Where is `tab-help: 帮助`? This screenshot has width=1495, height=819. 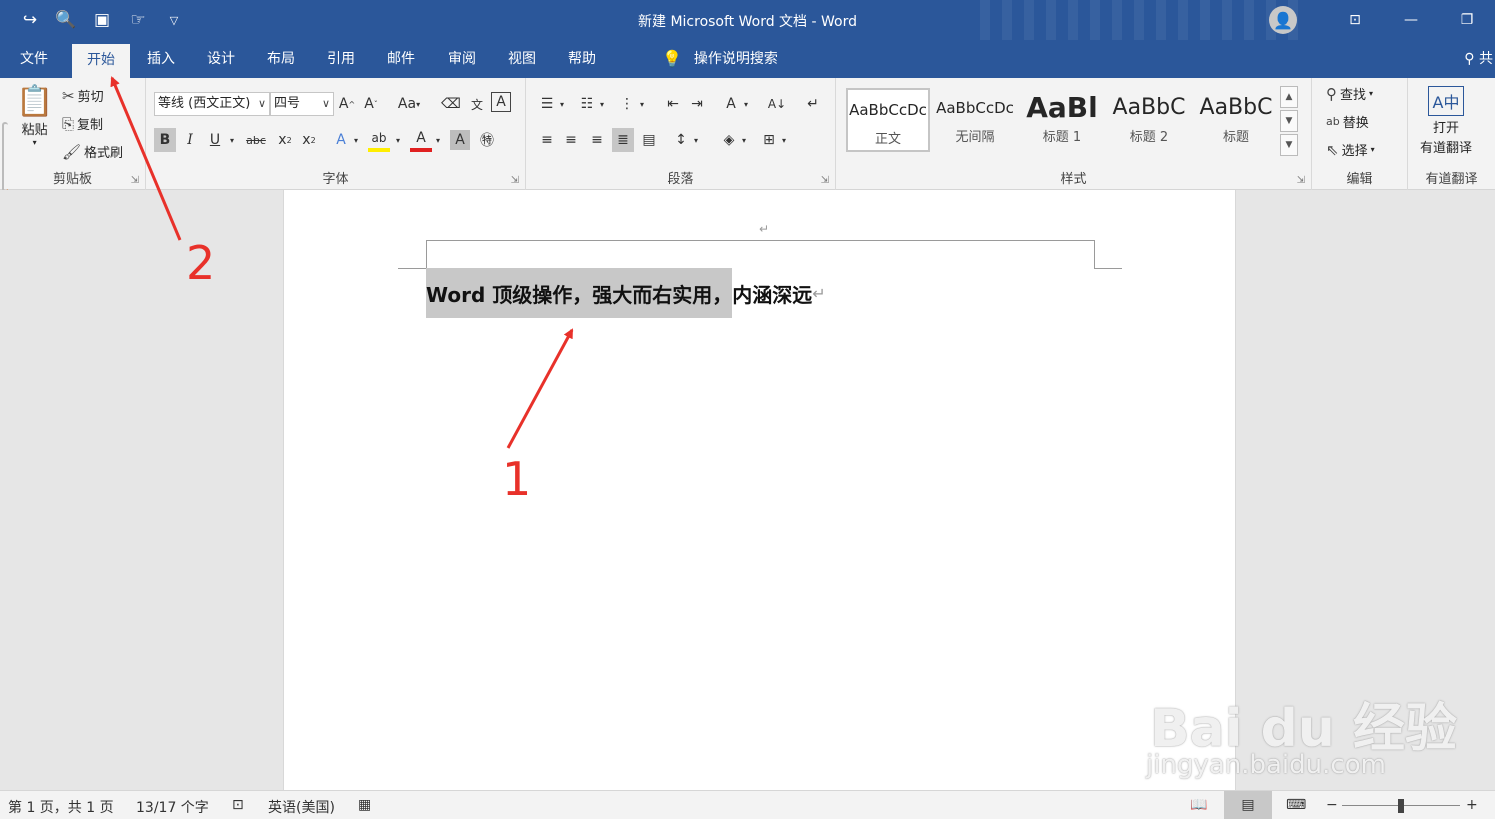
tab-help: 帮助 is located at coordinates (582, 59).